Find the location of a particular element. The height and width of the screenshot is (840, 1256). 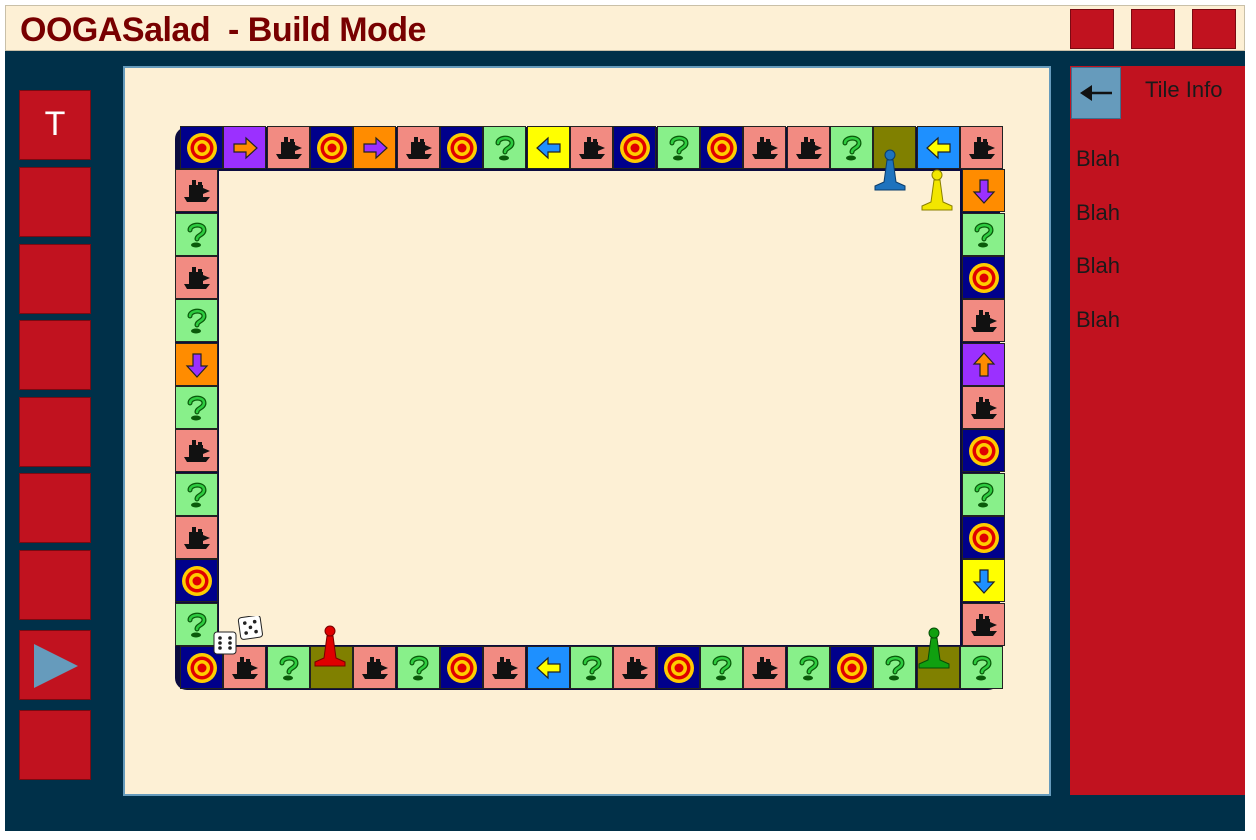

window-title: OOGASalad - Build Mode is located at coordinates (223, 30).